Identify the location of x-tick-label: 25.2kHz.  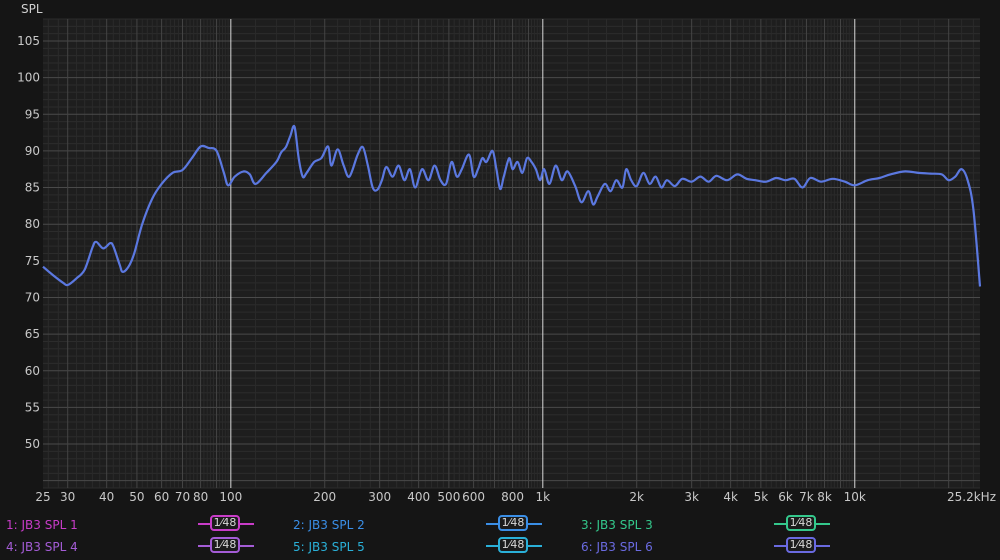
(971, 497).